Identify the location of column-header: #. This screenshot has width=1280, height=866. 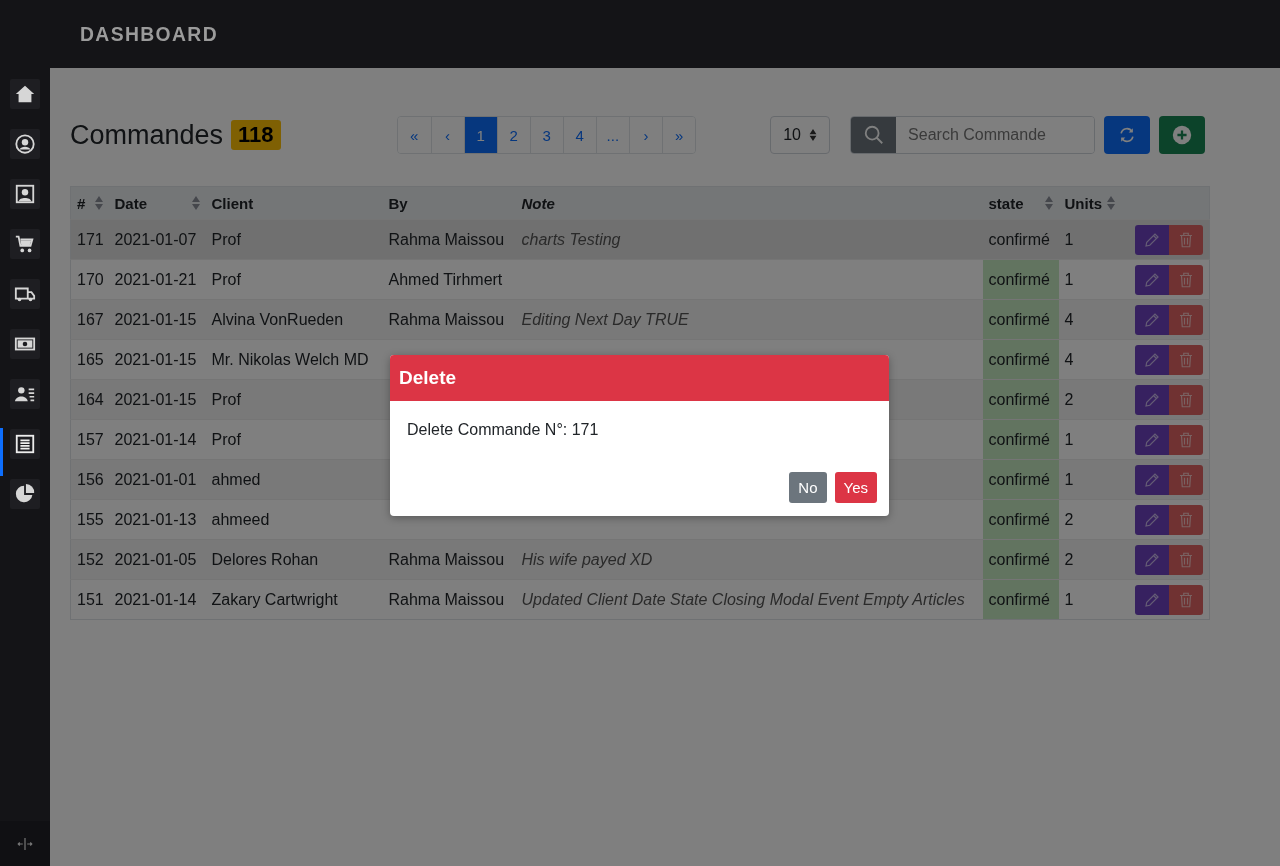
(81, 203).